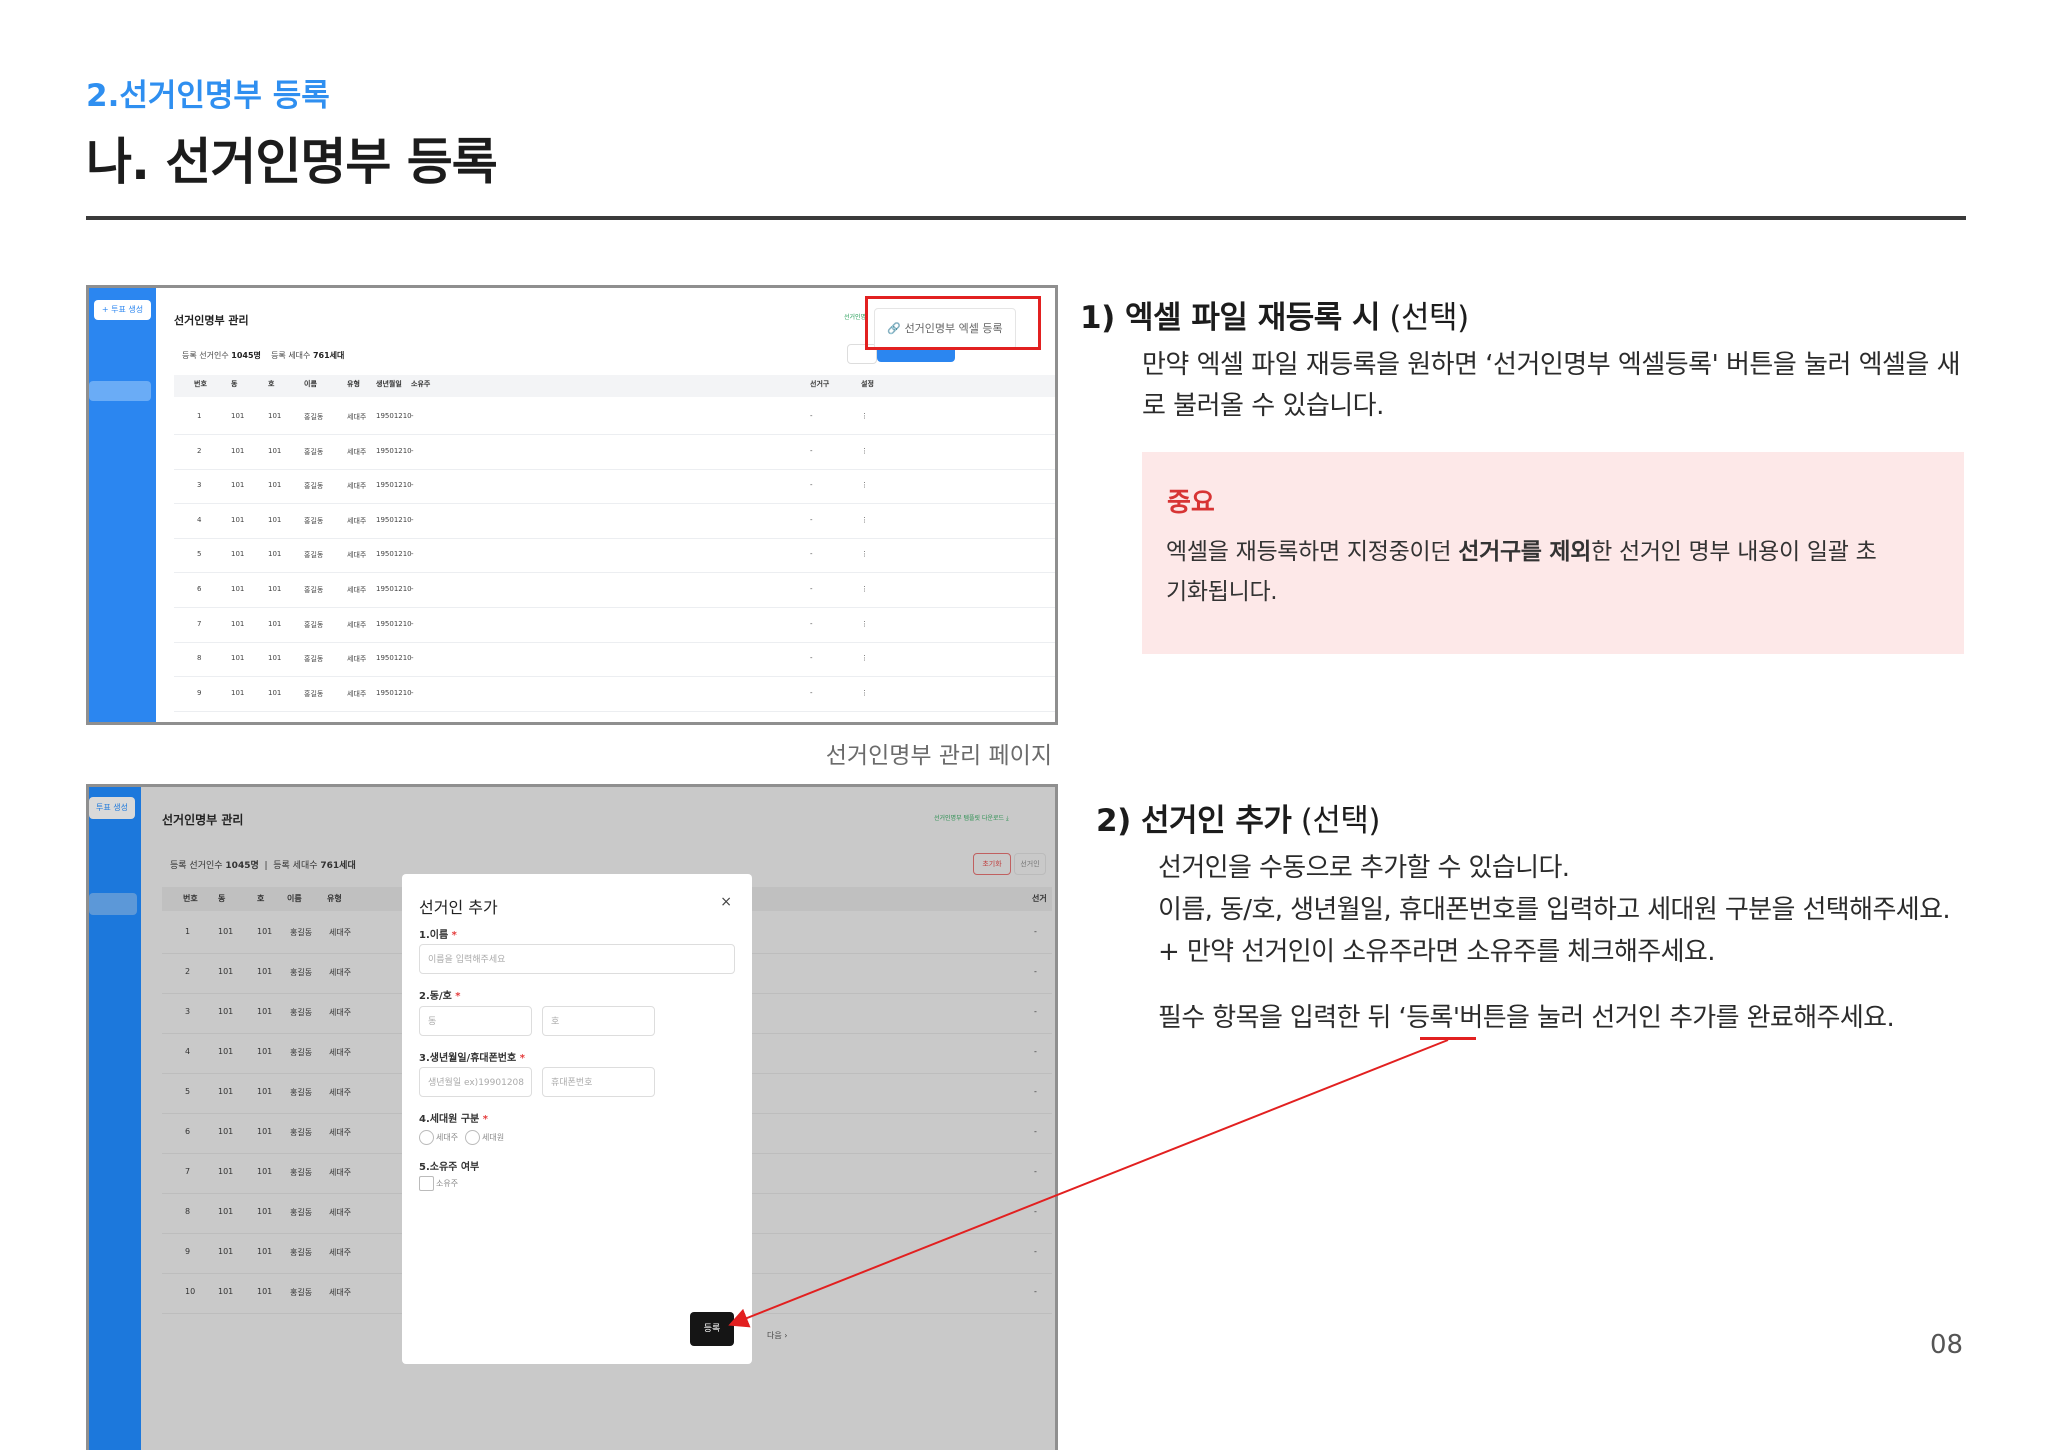 This screenshot has width=2048, height=1450. I want to click on page-number: 08, so click(1947, 1345).